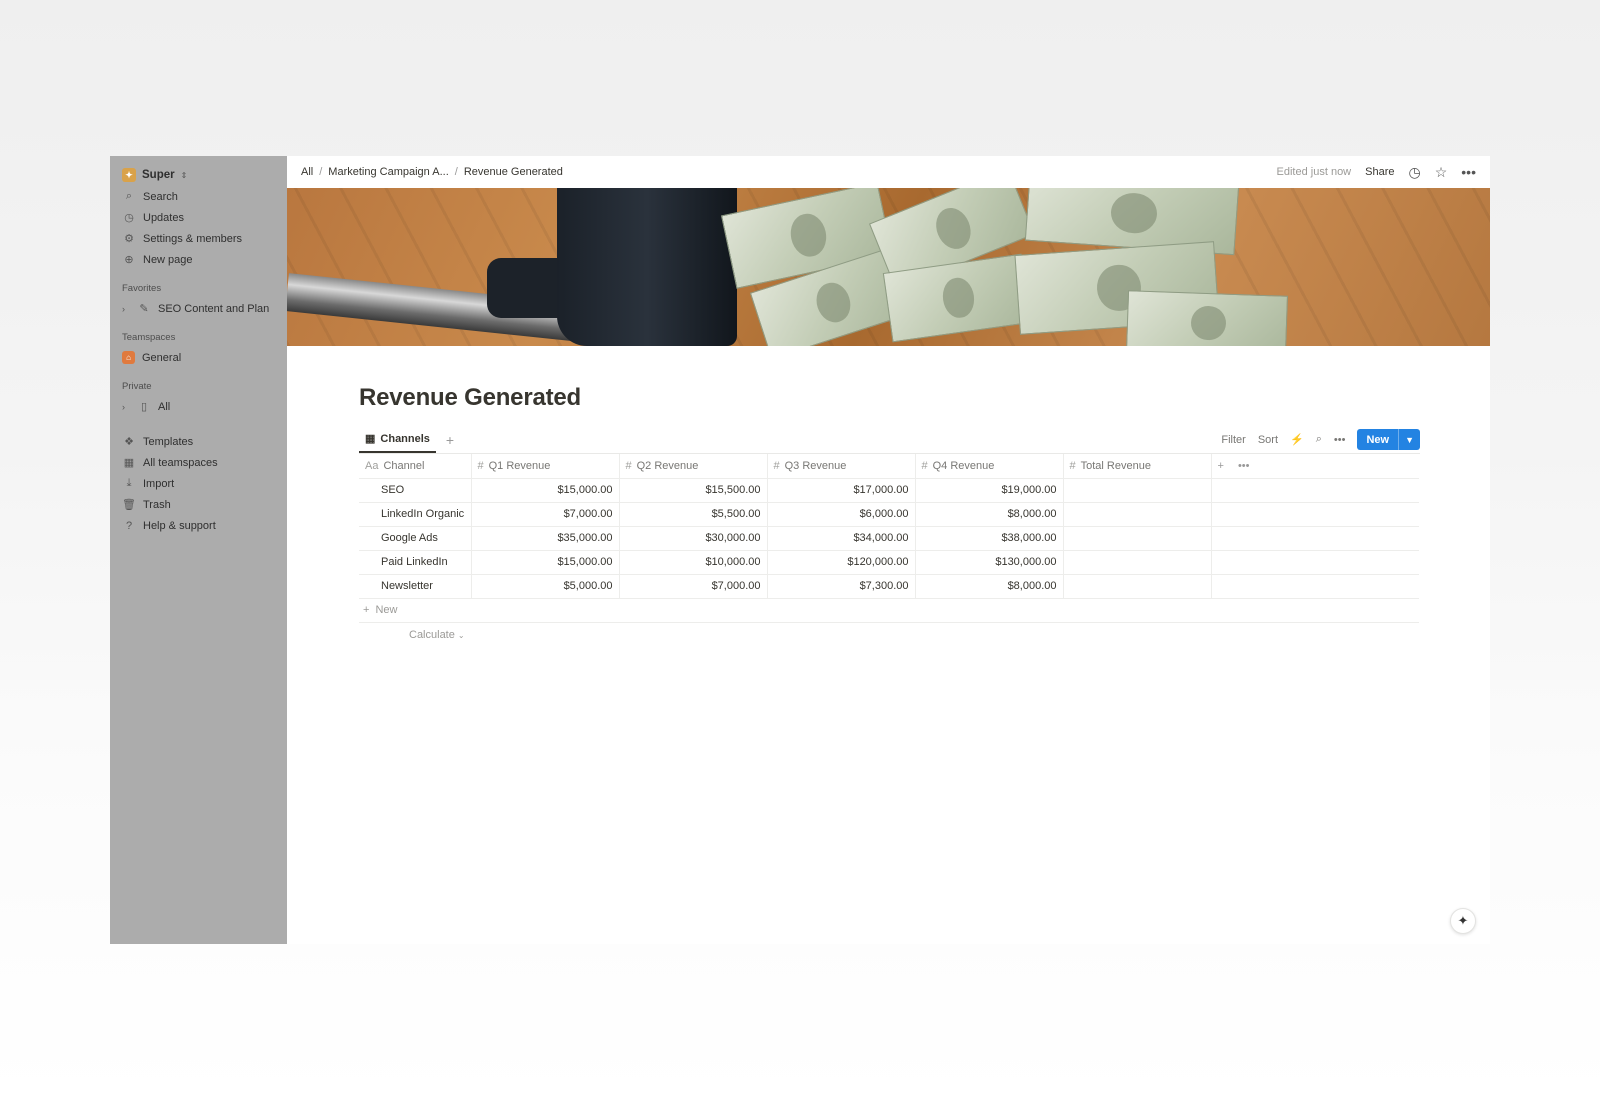 The height and width of the screenshot is (1100, 1600). Describe the element at coordinates (372, 465) in the screenshot. I see `text-property-icon: Aa` at that location.